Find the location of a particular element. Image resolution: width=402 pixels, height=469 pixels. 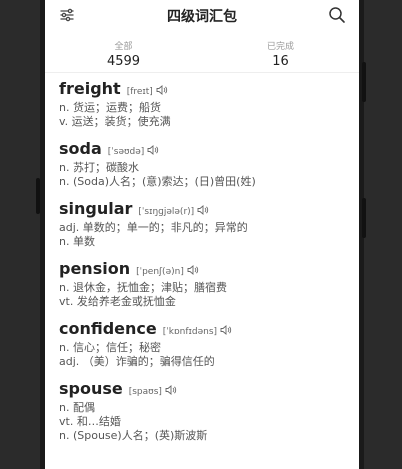

app-header: 四级词汇包 is located at coordinates (202, 16).